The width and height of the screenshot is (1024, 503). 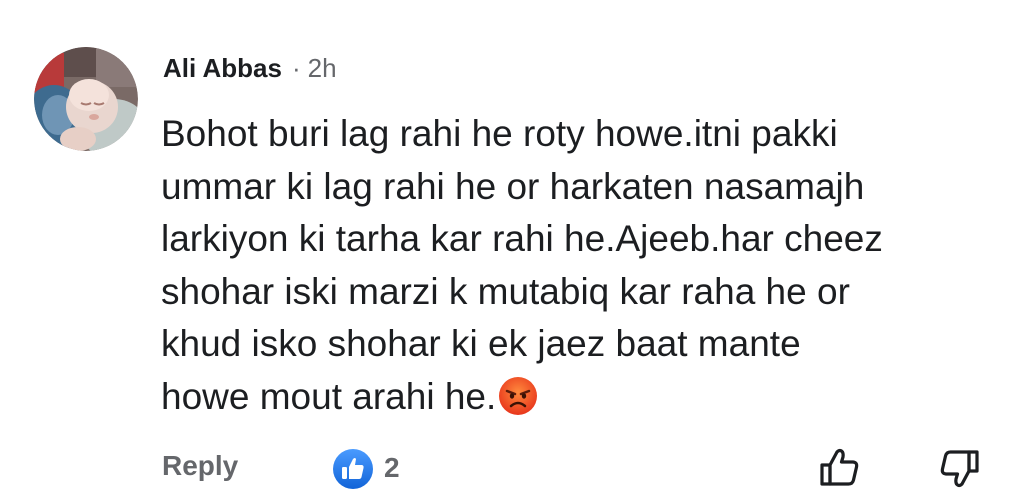 I want to click on comment-line: howe mout arahi he., so click(x=329, y=396).